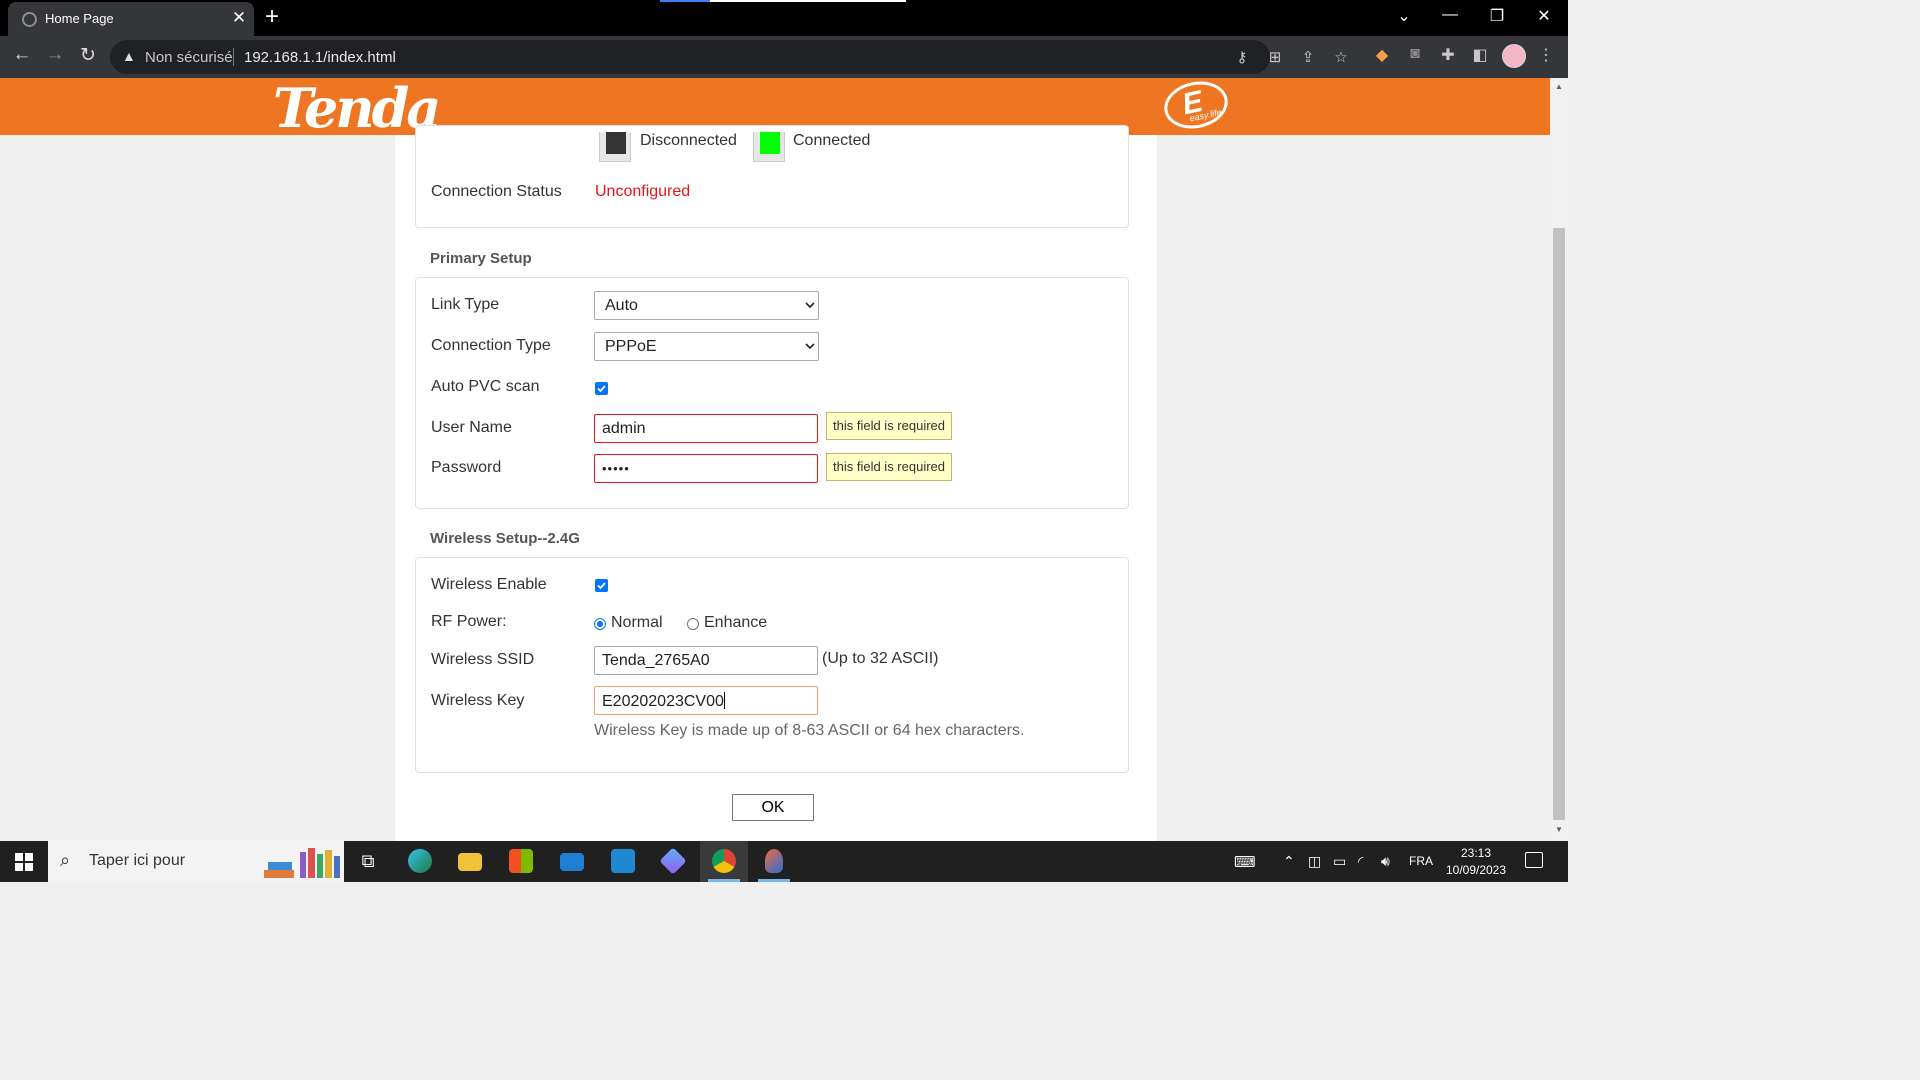 The image size is (1920, 1080). Describe the element at coordinates (489, 584) in the screenshot. I see `wireless-enable-label: Wireless Enable` at that location.